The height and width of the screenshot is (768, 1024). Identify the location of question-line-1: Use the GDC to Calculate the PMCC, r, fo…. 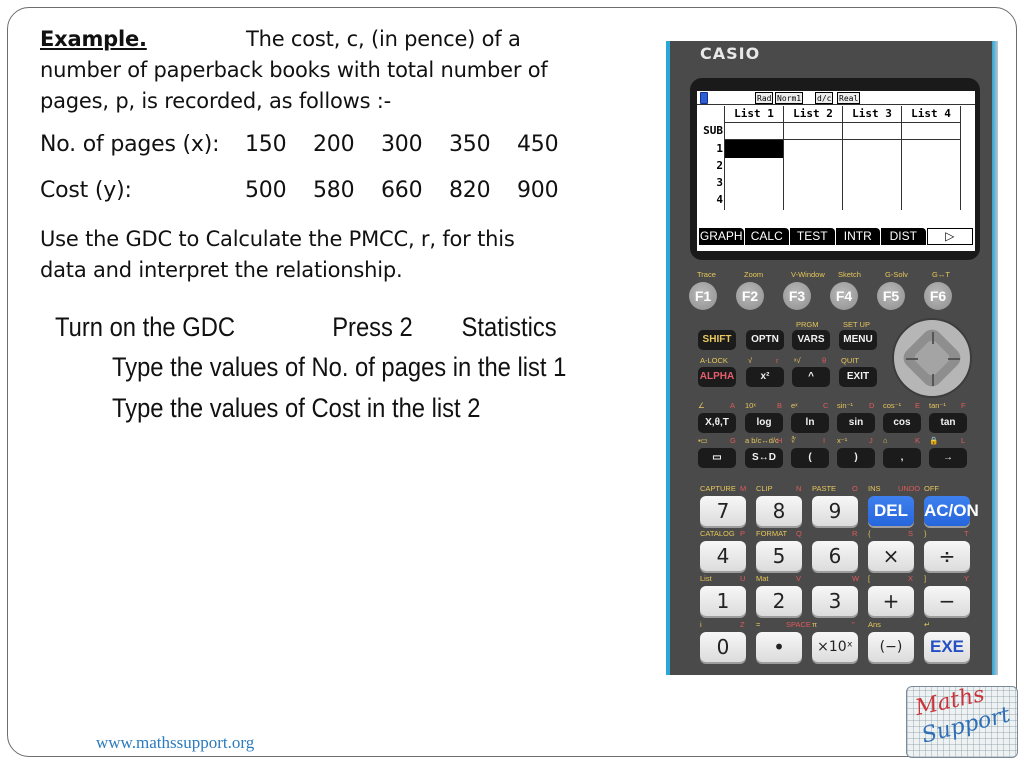
(277, 239).